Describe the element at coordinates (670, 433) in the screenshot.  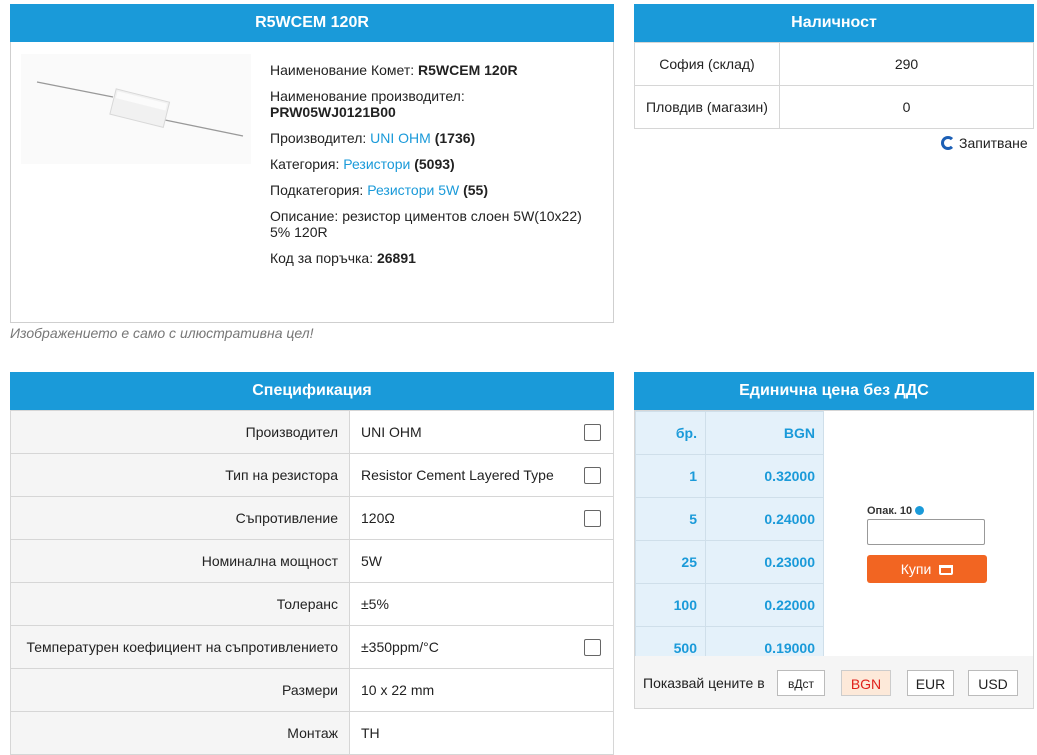
I see `qty-header: бр.` at that location.